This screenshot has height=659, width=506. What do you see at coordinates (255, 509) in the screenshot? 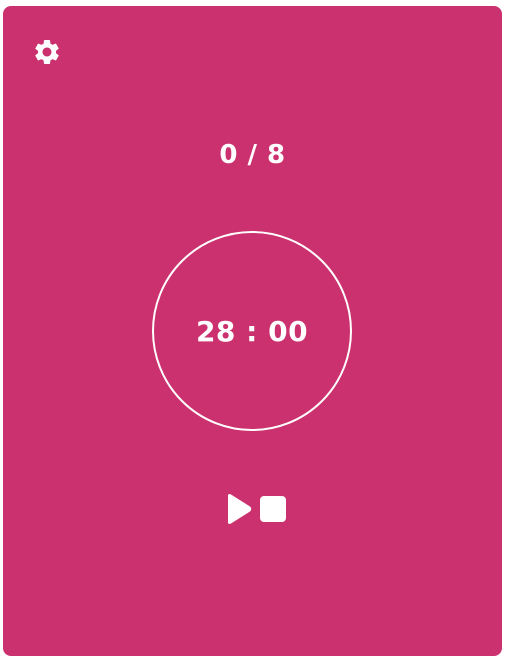
I see `timer-controls` at bounding box center [255, 509].